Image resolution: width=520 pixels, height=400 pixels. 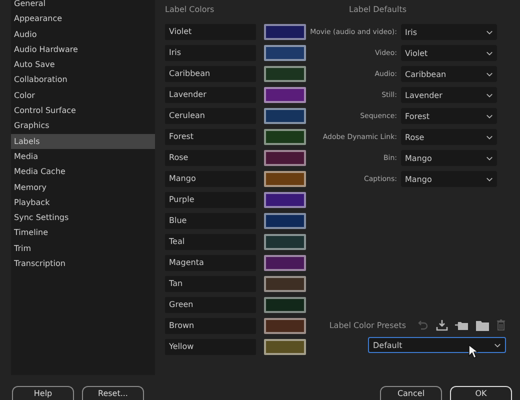 I want to click on sidebar-item: Sync Settings, so click(x=83, y=218).